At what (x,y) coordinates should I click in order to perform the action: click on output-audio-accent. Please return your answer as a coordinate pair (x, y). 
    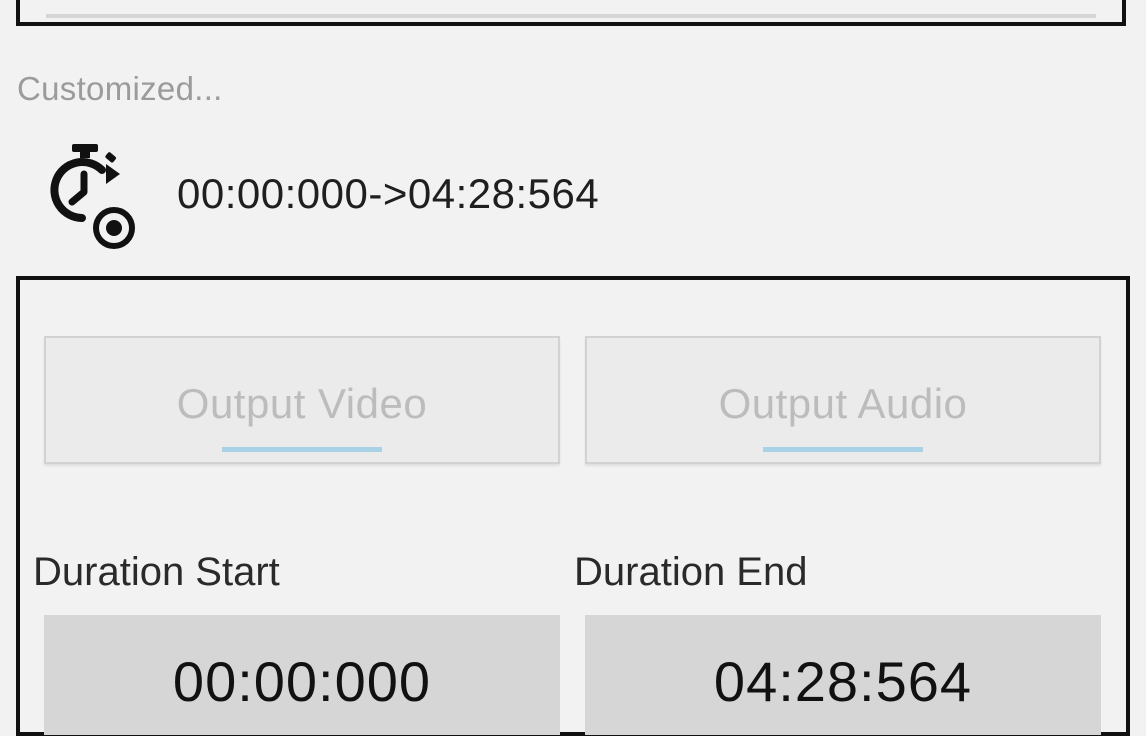
    Looking at the image, I should click on (843, 449).